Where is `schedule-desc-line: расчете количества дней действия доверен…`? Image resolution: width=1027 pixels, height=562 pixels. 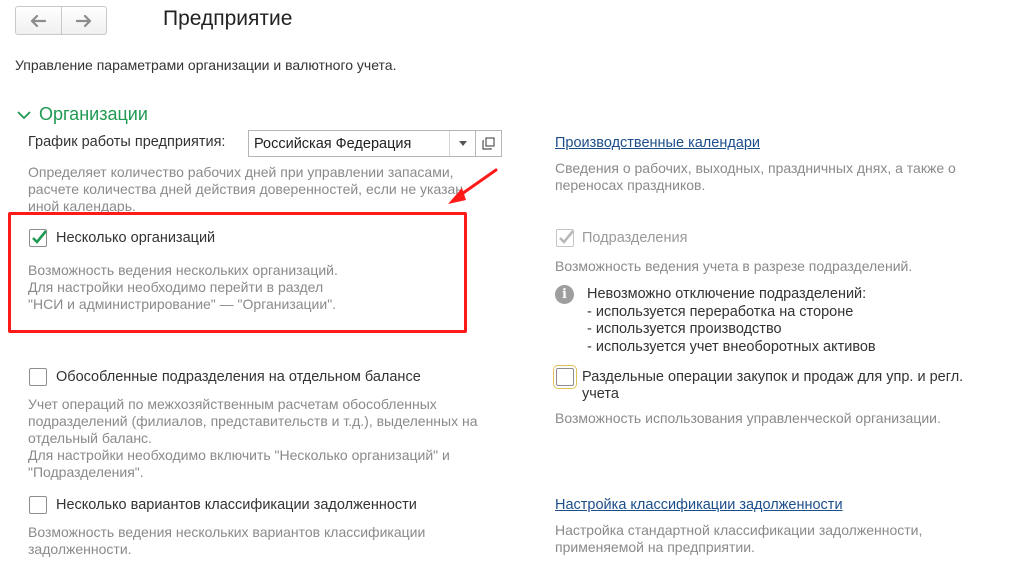
schedule-desc-line: расчете количества дней действия доверен… is located at coordinates (246, 189).